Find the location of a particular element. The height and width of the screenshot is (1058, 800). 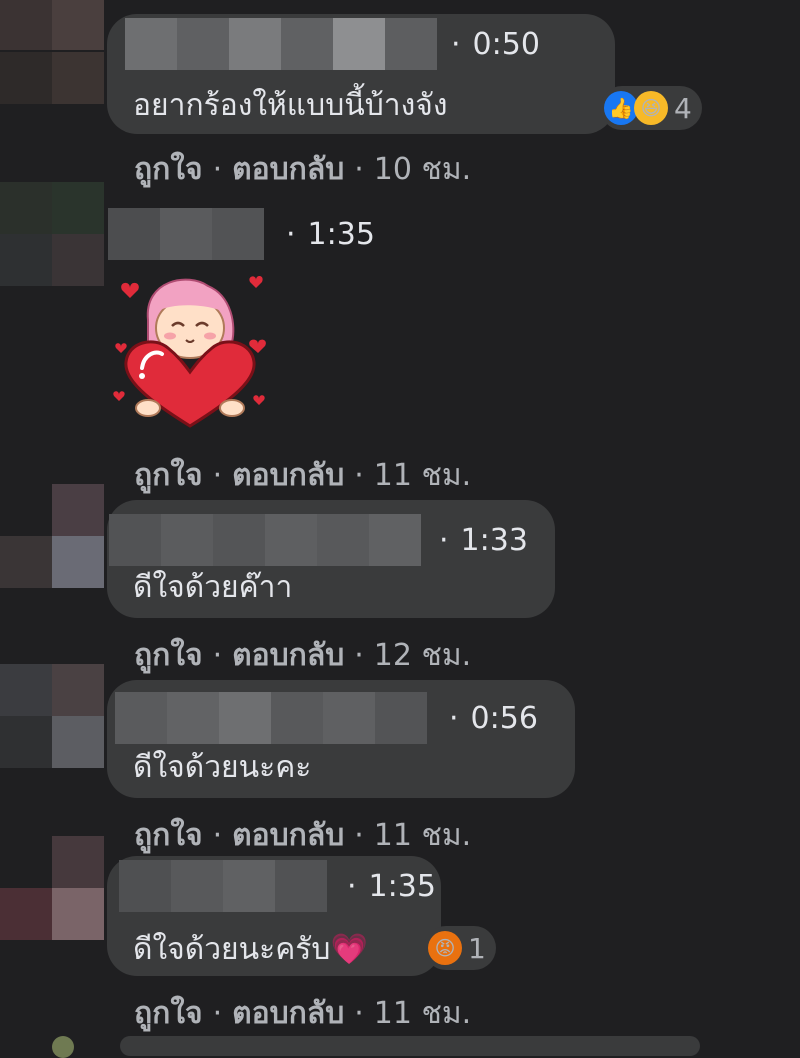

comment-bubble: · 0:56 ดีใจด้วยนะคะ is located at coordinates (341, 739).